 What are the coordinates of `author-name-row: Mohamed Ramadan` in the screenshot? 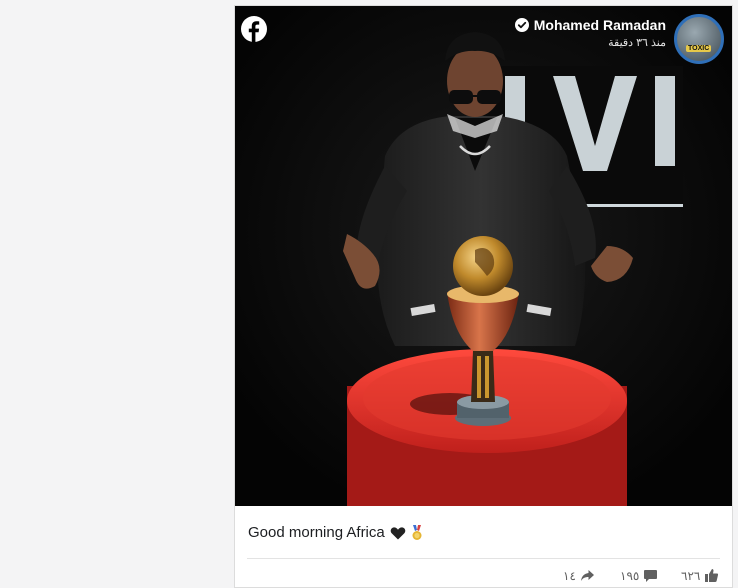 It's located at (590, 25).